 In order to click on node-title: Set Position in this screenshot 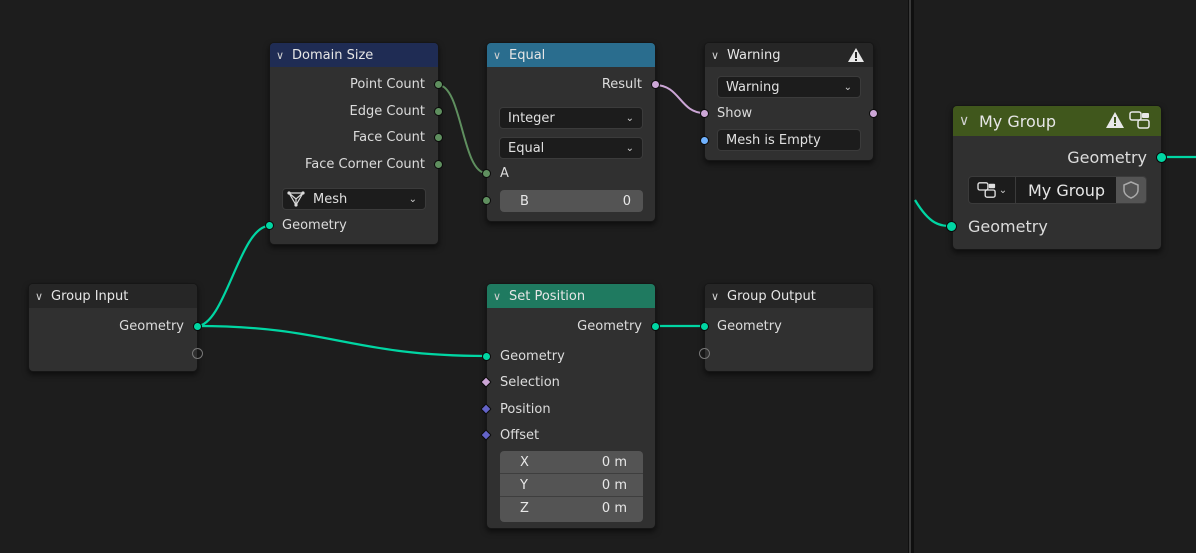, I will do `click(547, 296)`.